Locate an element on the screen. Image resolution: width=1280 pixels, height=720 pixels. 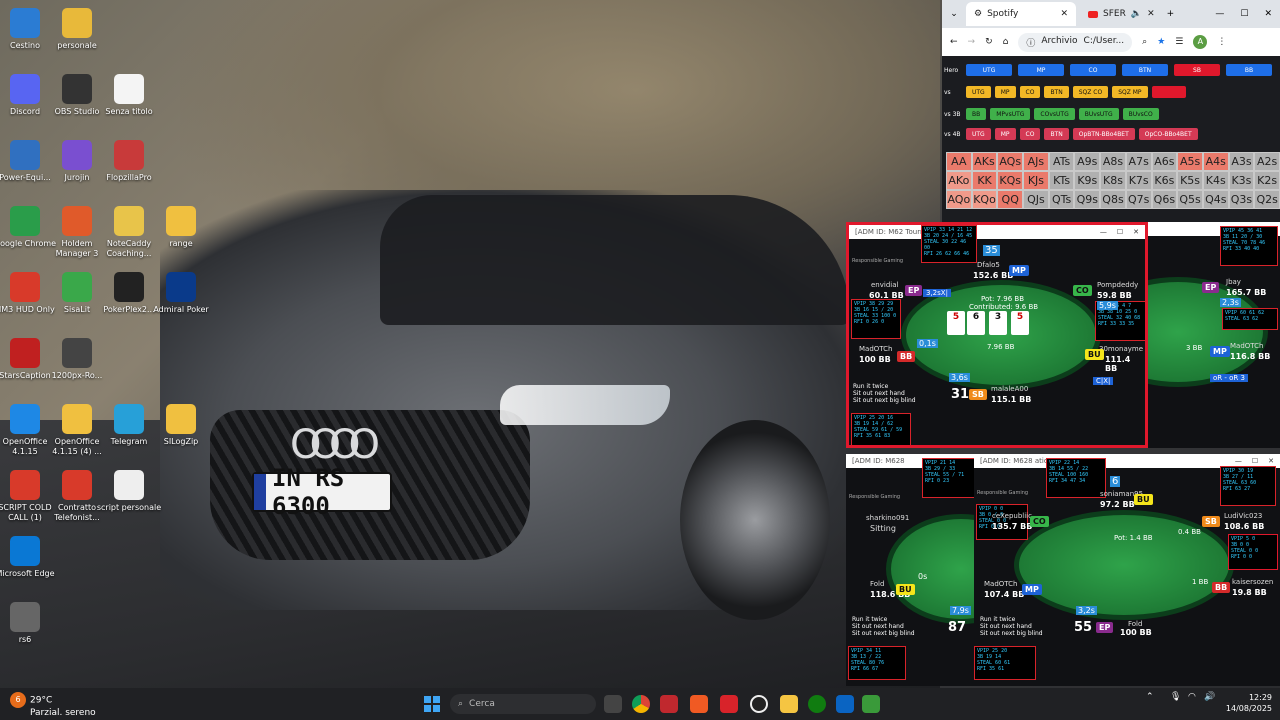
range-button: BUvsCO is located at coordinates (1140, 114).